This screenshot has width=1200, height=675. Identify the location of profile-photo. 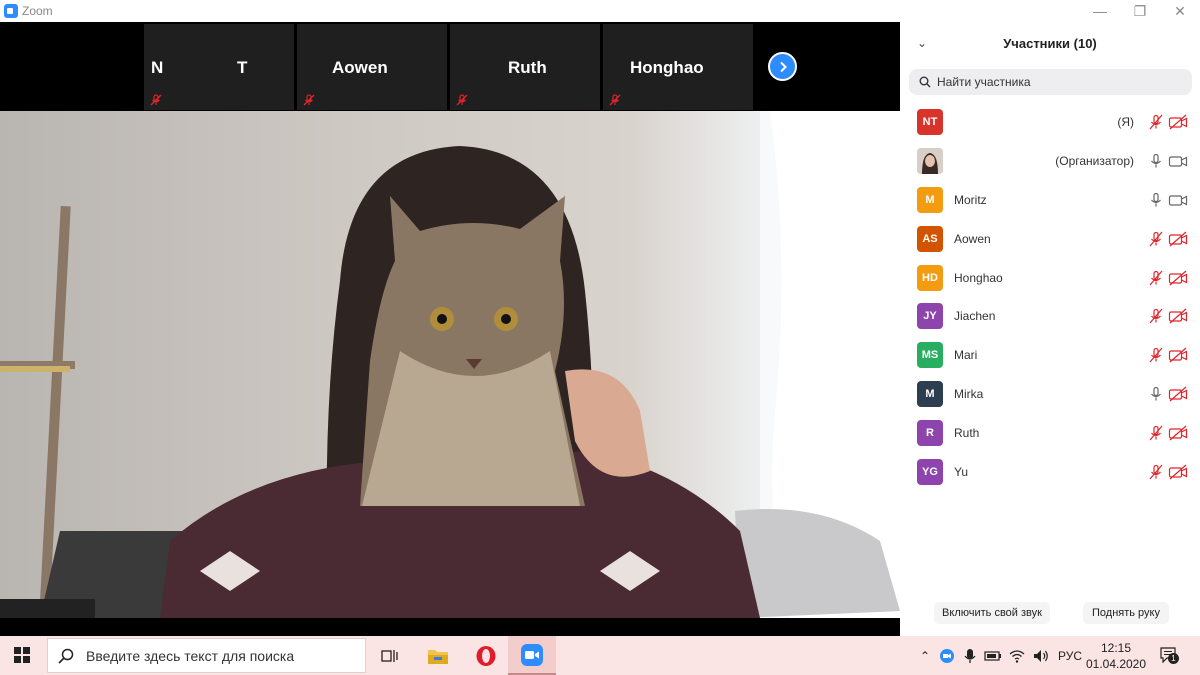
(930, 161).